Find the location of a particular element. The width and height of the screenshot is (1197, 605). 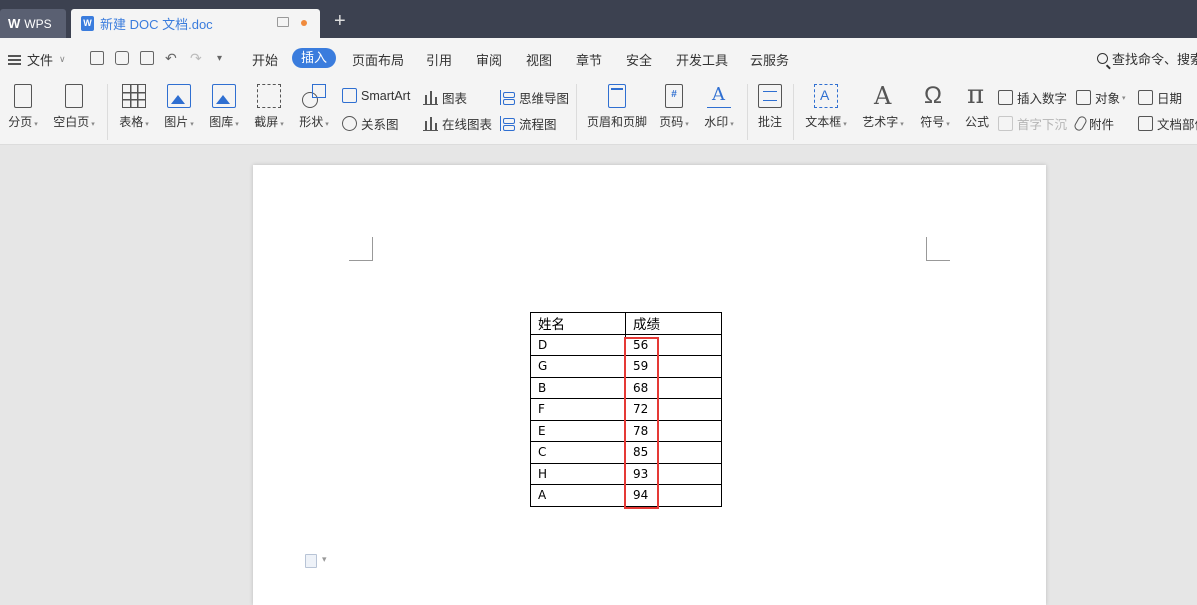

relation-button: 关系图 is located at coordinates (370, 123).